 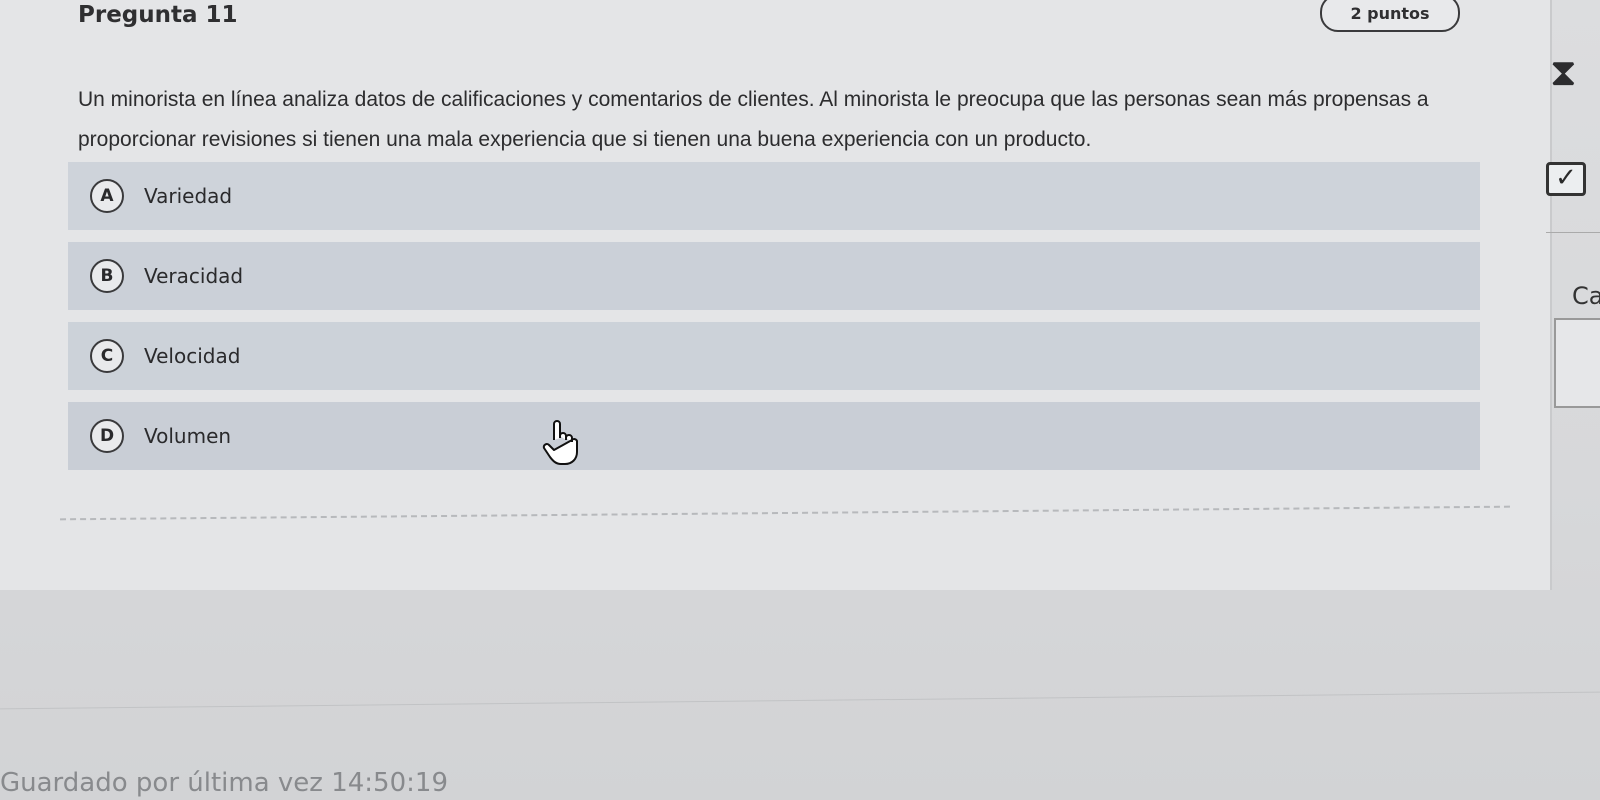 What do you see at coordinates (107, 196) in the screenshot?
I see `option-letter: A` at bounding box center [107, 196].